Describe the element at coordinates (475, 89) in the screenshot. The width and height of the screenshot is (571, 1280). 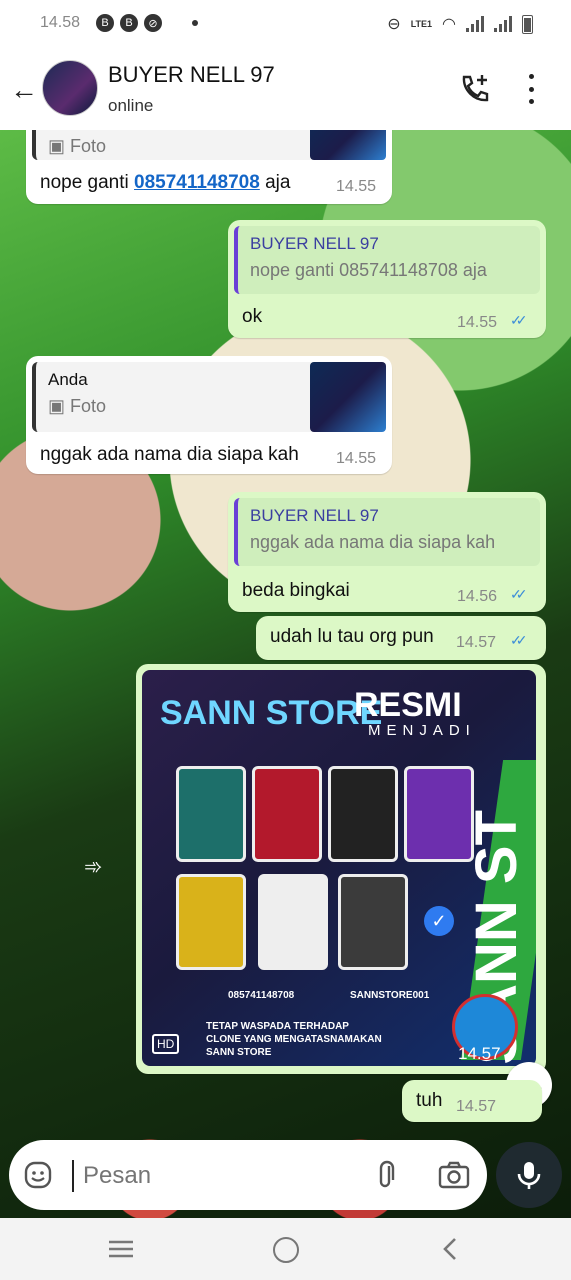
I see `add-call-icon` at that location.